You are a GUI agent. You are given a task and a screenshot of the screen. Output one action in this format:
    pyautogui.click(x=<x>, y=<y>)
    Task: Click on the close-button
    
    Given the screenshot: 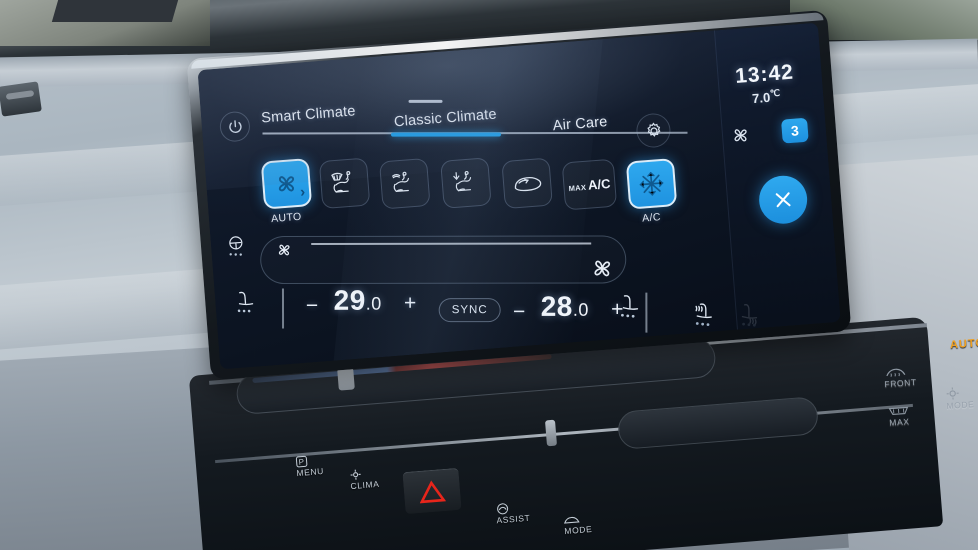 What is the action you would take?
    pyautogui.click(x=783, y=199)
    